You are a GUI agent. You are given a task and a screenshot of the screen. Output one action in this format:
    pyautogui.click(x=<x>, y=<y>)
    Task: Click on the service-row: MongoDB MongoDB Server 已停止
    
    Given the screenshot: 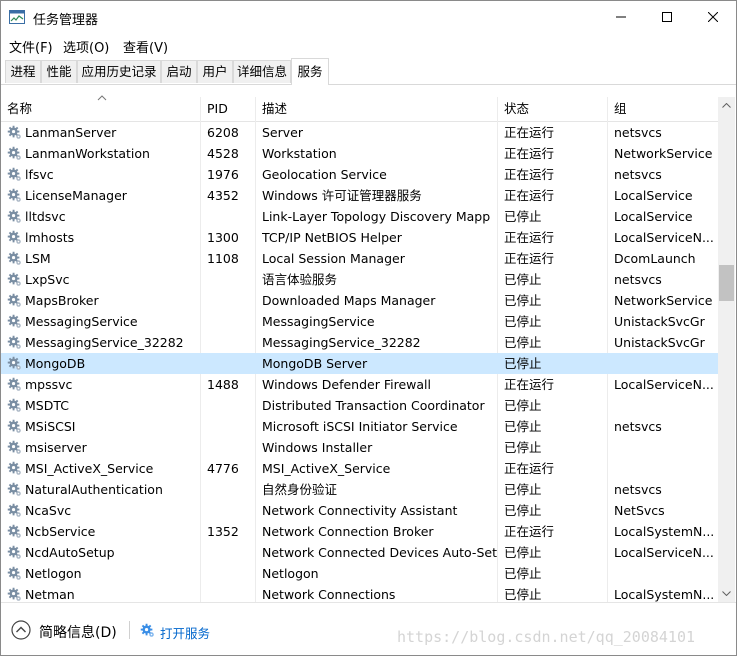 What is the action you would take?
    pyautogui.click(x=359, y=363)
    